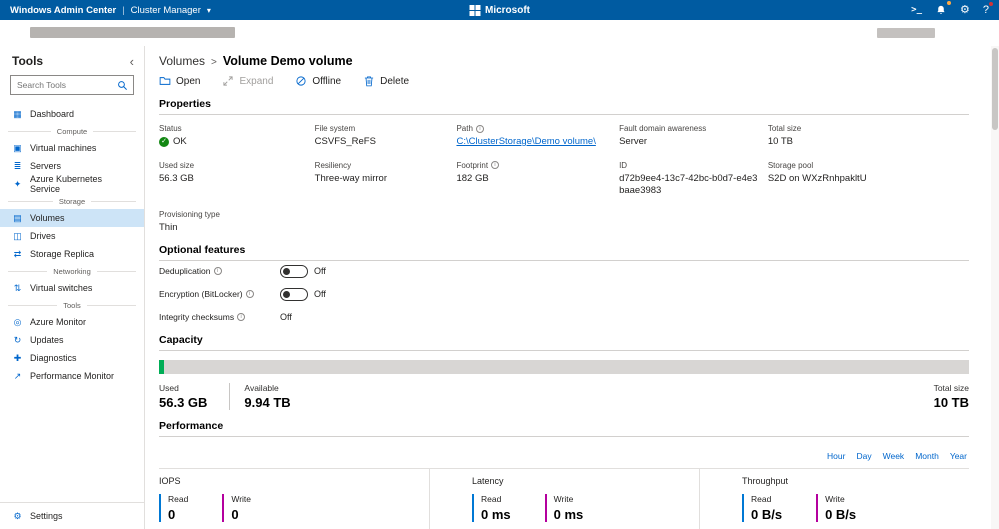  I want to click on sidebar-item-azure-kubernetes-service: ✦ Azure Kubernetes Service, so click(72, 184).